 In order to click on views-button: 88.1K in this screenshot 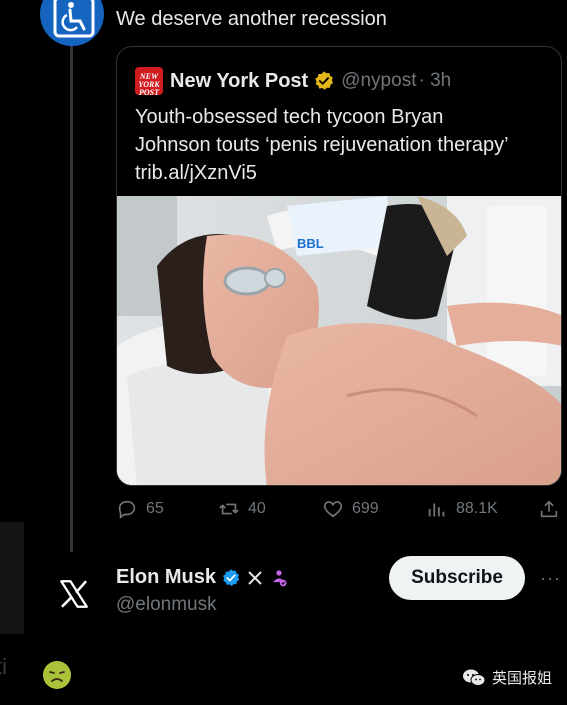, I will do `click(462, 509)`.